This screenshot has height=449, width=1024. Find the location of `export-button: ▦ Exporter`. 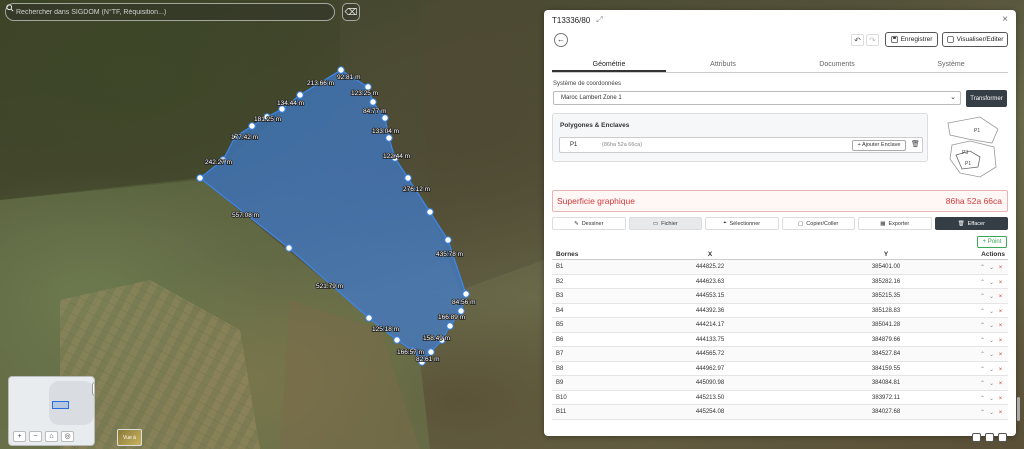

export-button: ▦ Exporter is located at coordinates (895, 223).